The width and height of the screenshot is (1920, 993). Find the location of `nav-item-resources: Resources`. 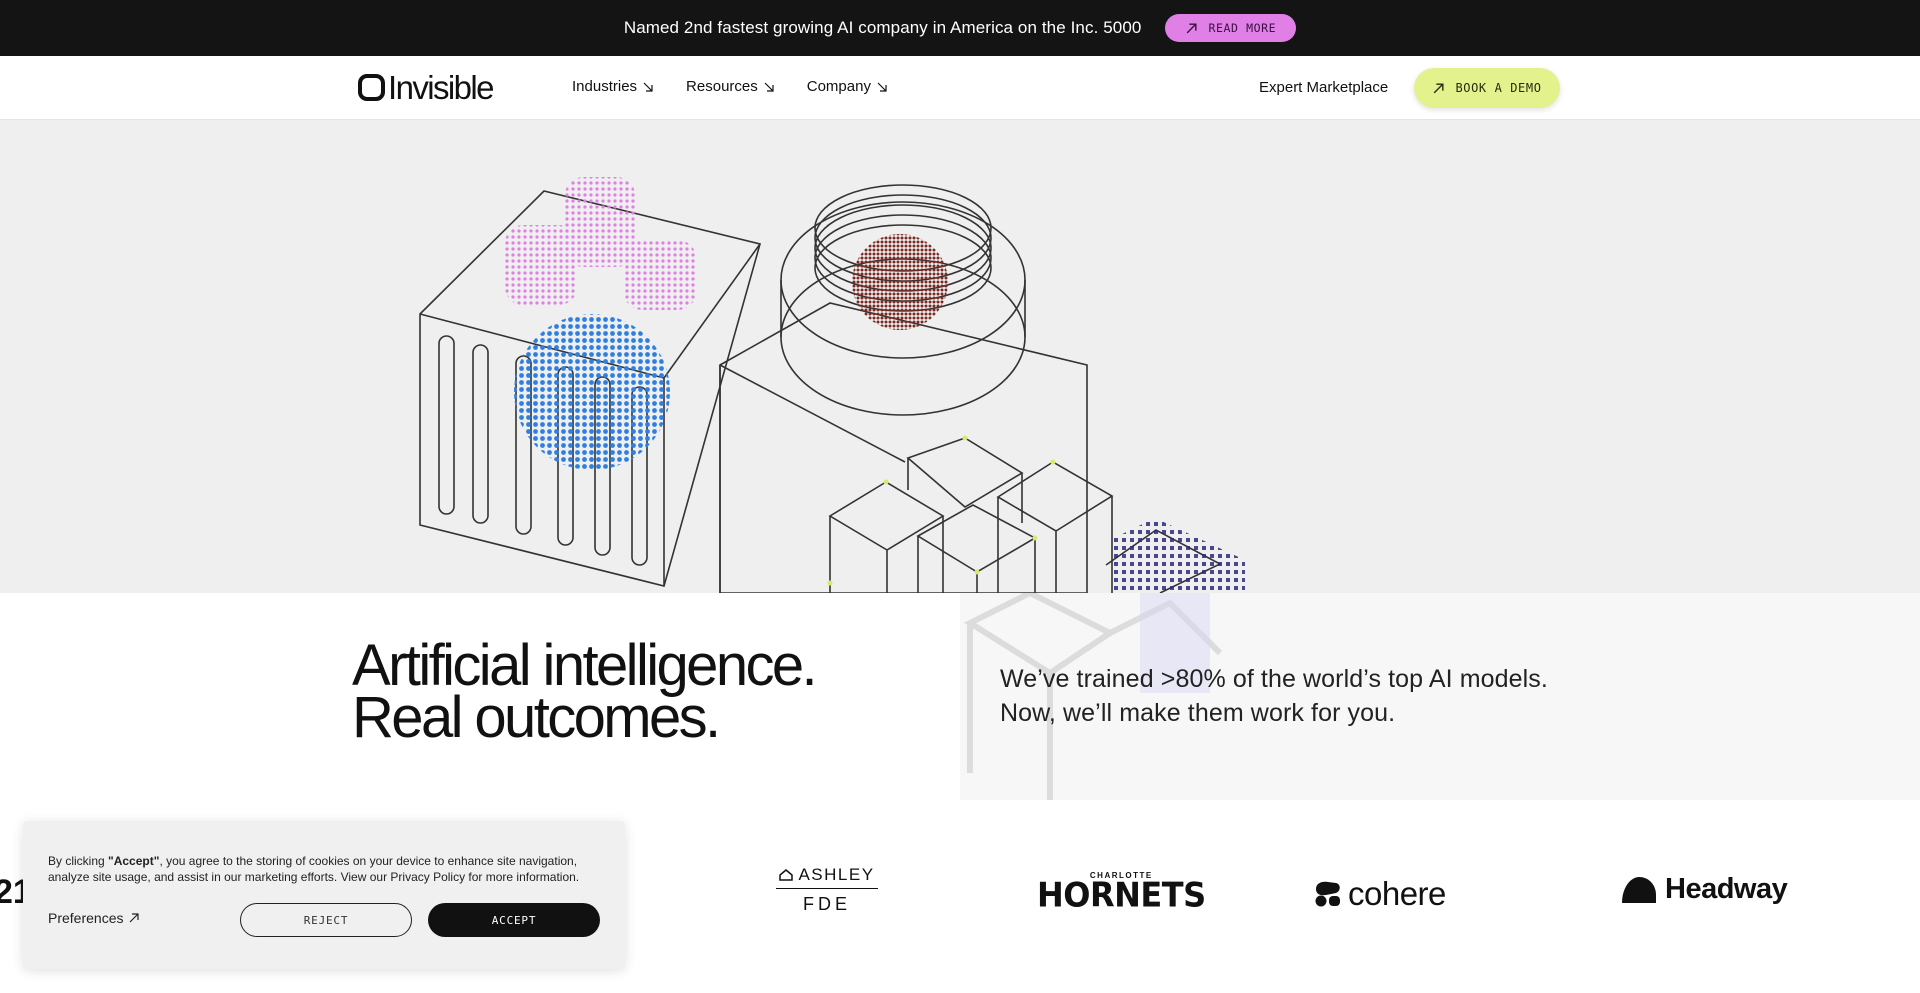

nav-item-resources: Resources is located at coordinates (730, 86).